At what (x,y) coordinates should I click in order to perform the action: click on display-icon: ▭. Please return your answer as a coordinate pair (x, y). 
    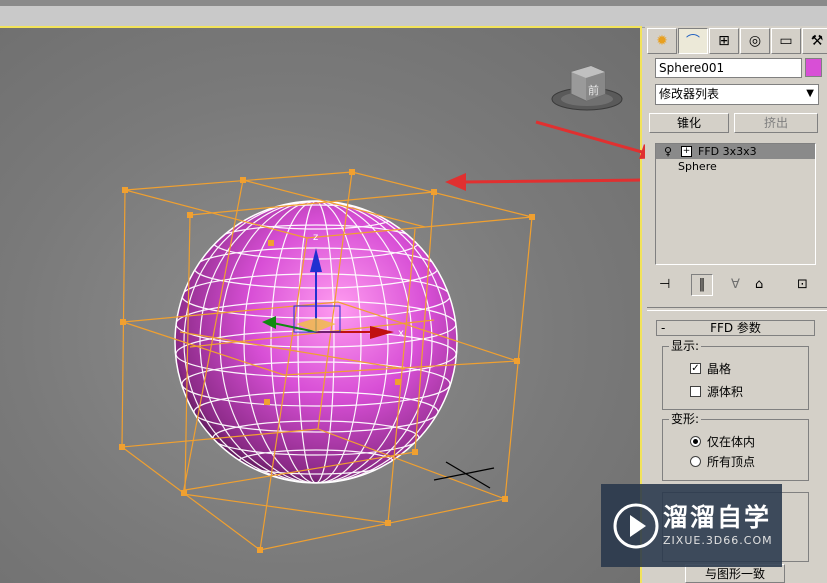
    Looking at the image, I should click on (786, 41).